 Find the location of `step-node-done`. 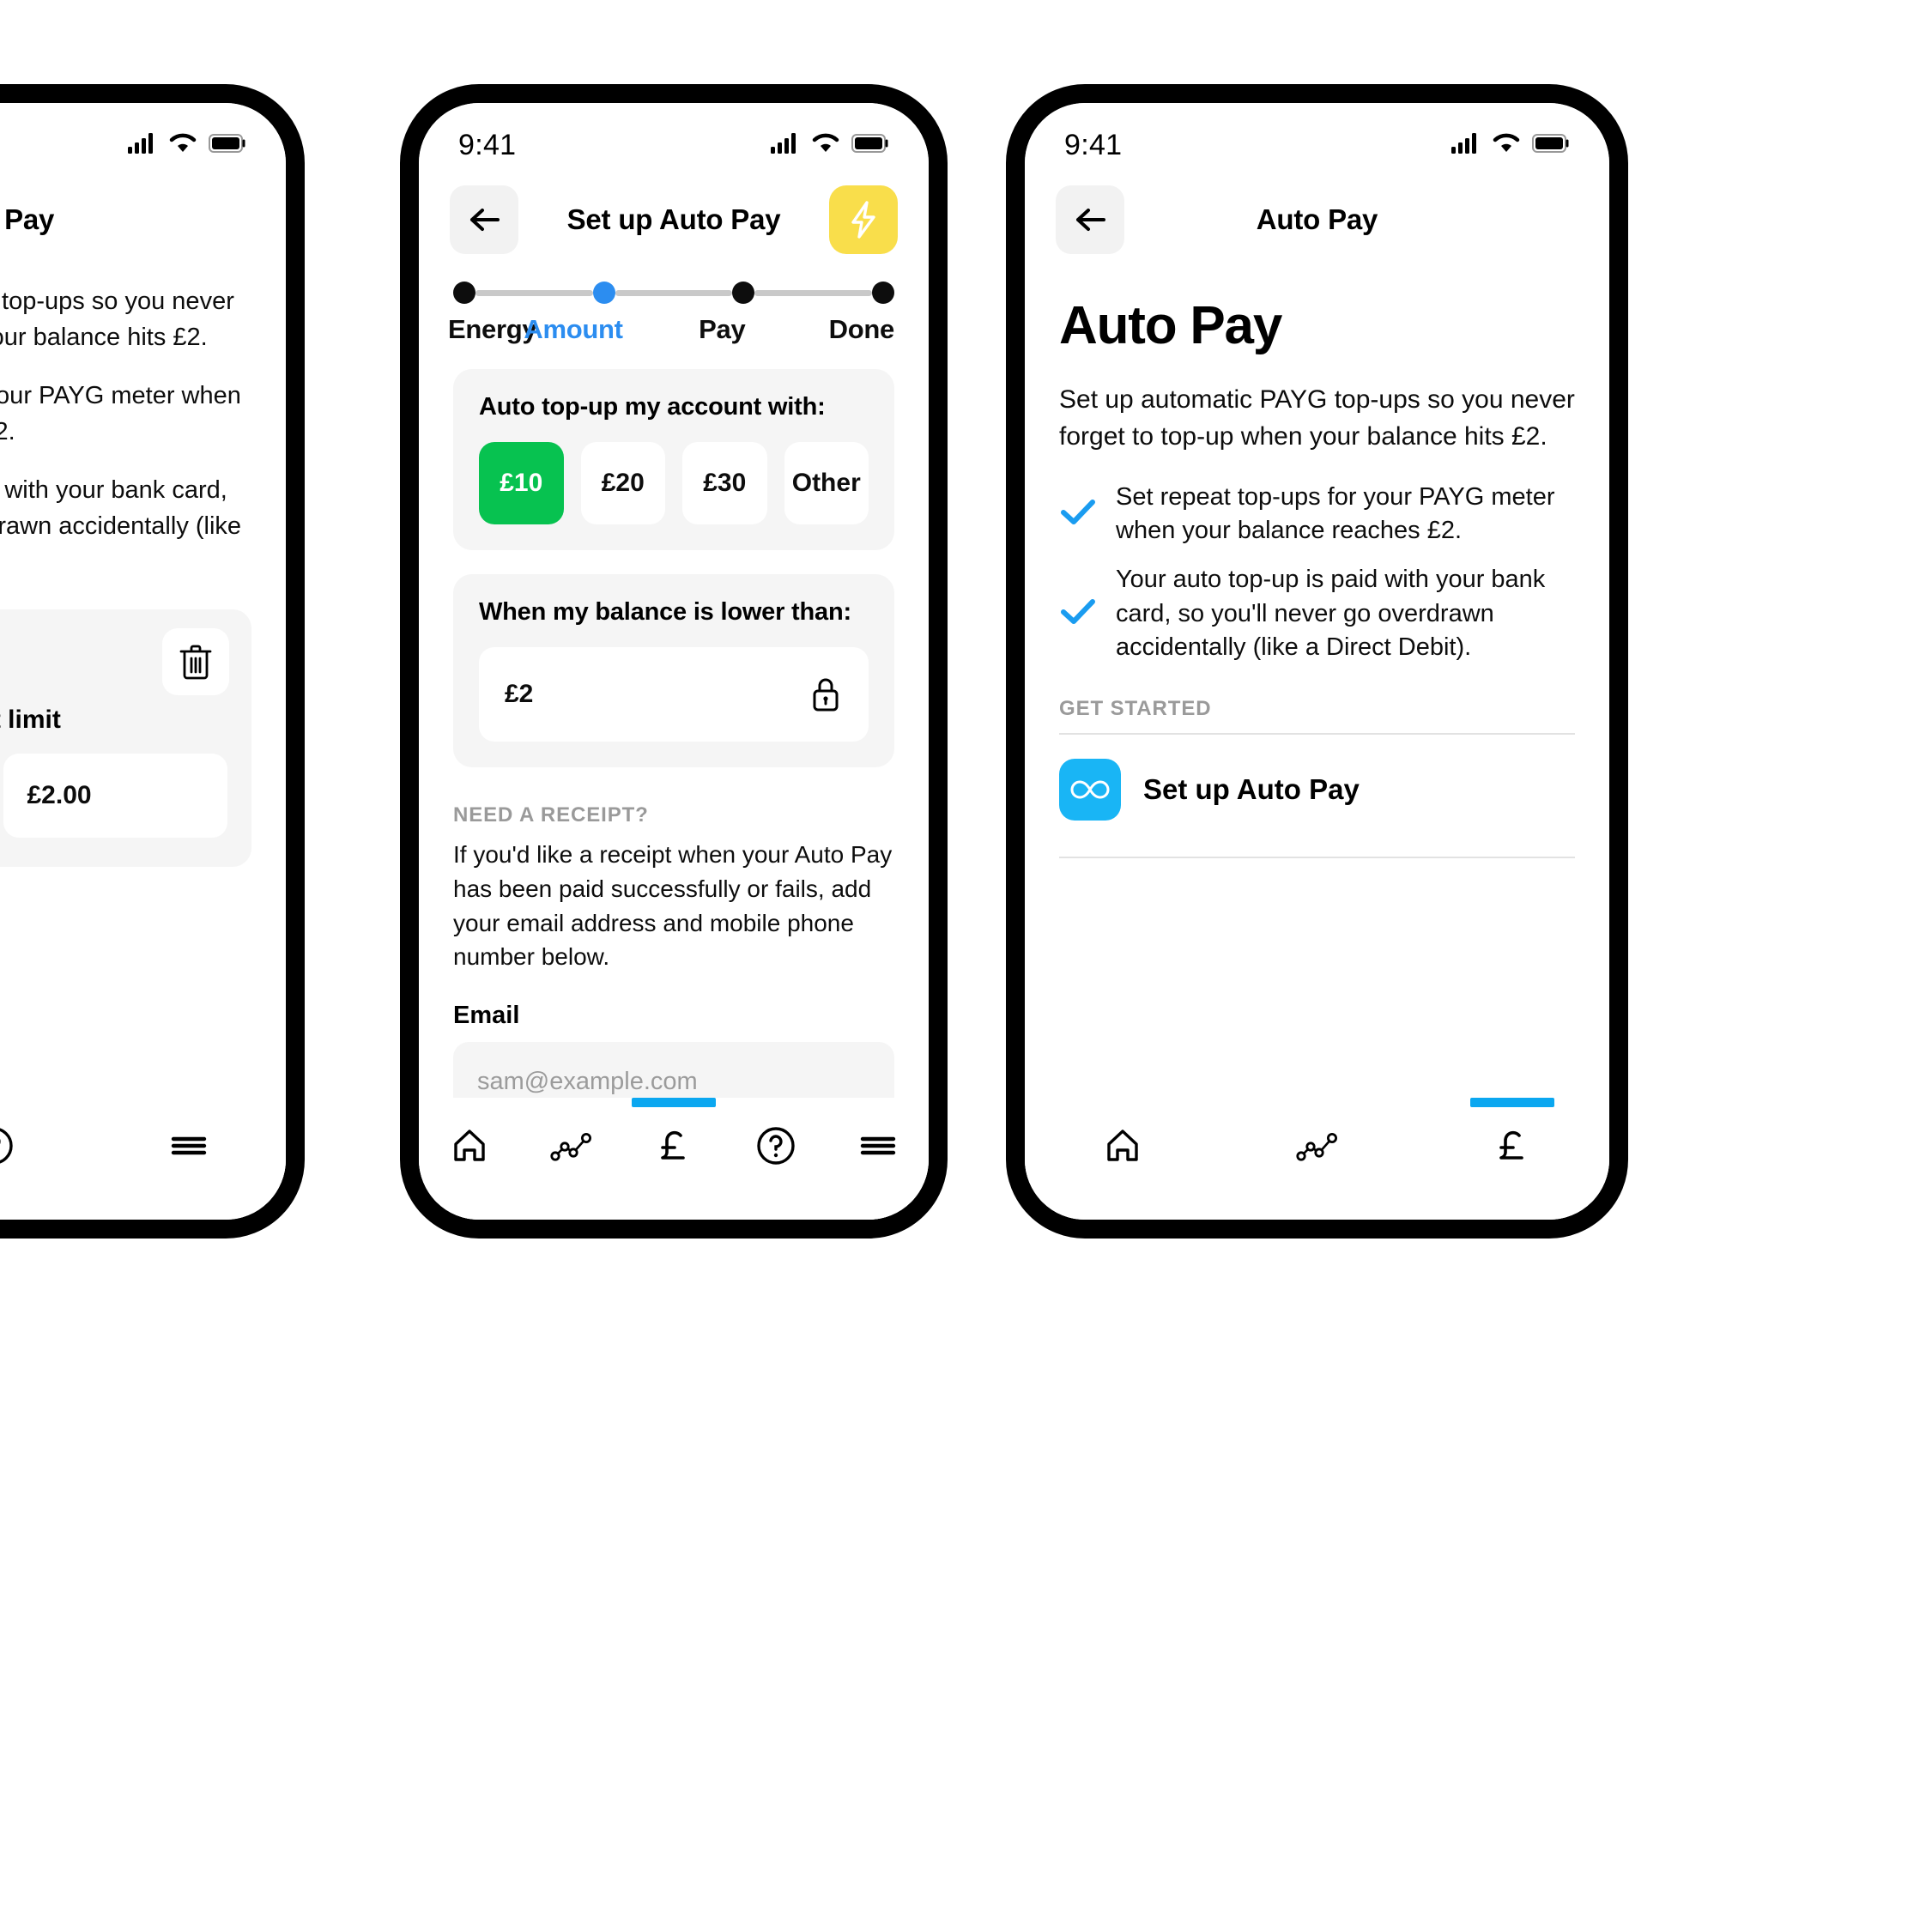

step-node-done is located at coordinates (884, 293).